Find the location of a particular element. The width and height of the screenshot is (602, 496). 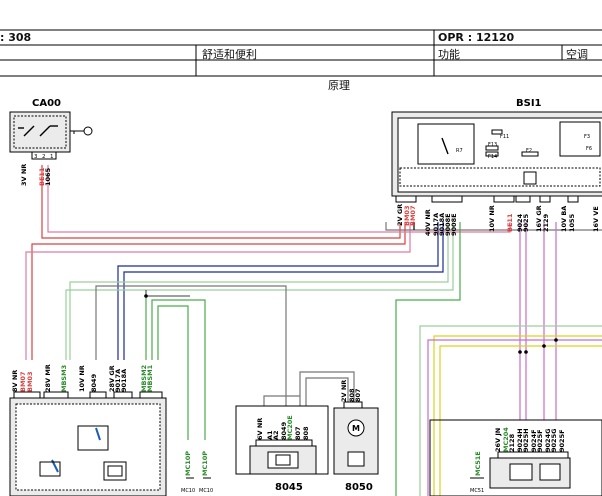

bsi1-conn-gr is located at coordinates (406, 199).